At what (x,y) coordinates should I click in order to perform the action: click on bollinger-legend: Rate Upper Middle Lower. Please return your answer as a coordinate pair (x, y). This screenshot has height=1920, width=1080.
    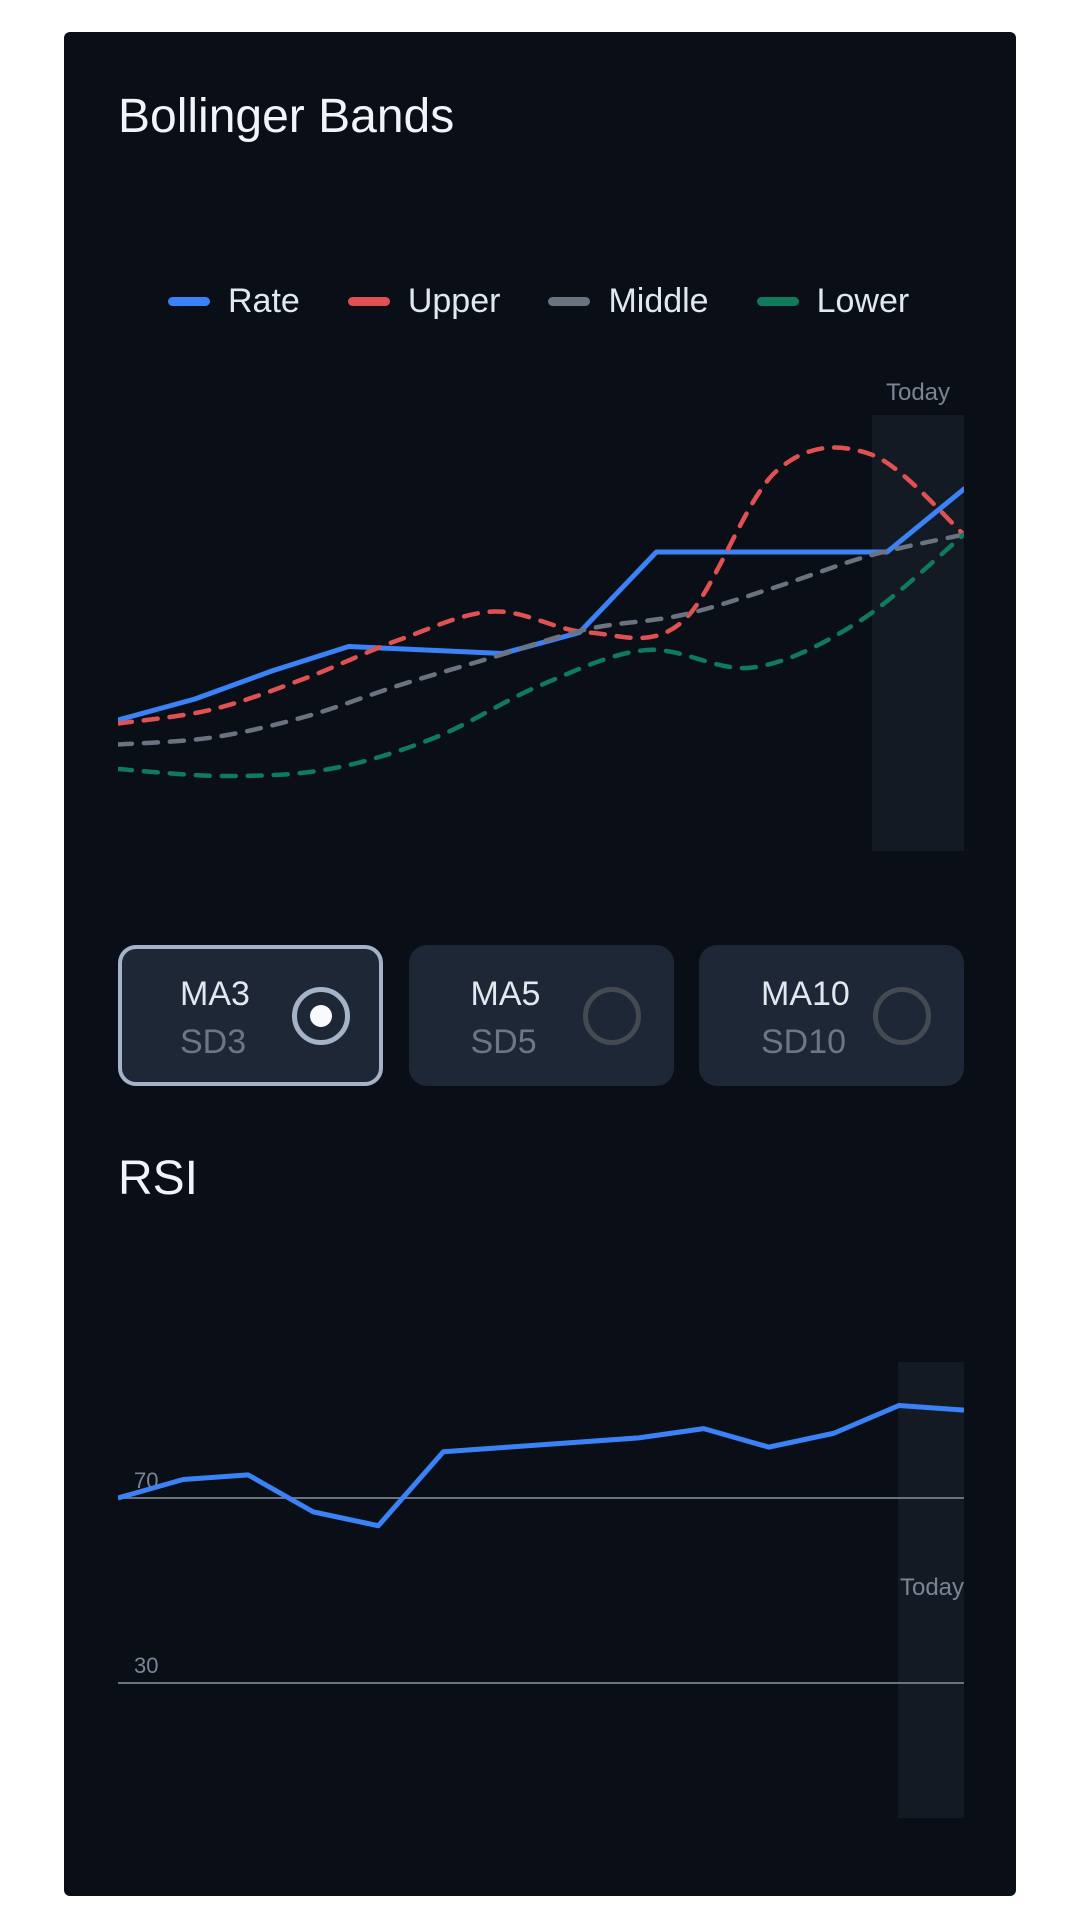
    Looking at the image, I should click on (538, 301).